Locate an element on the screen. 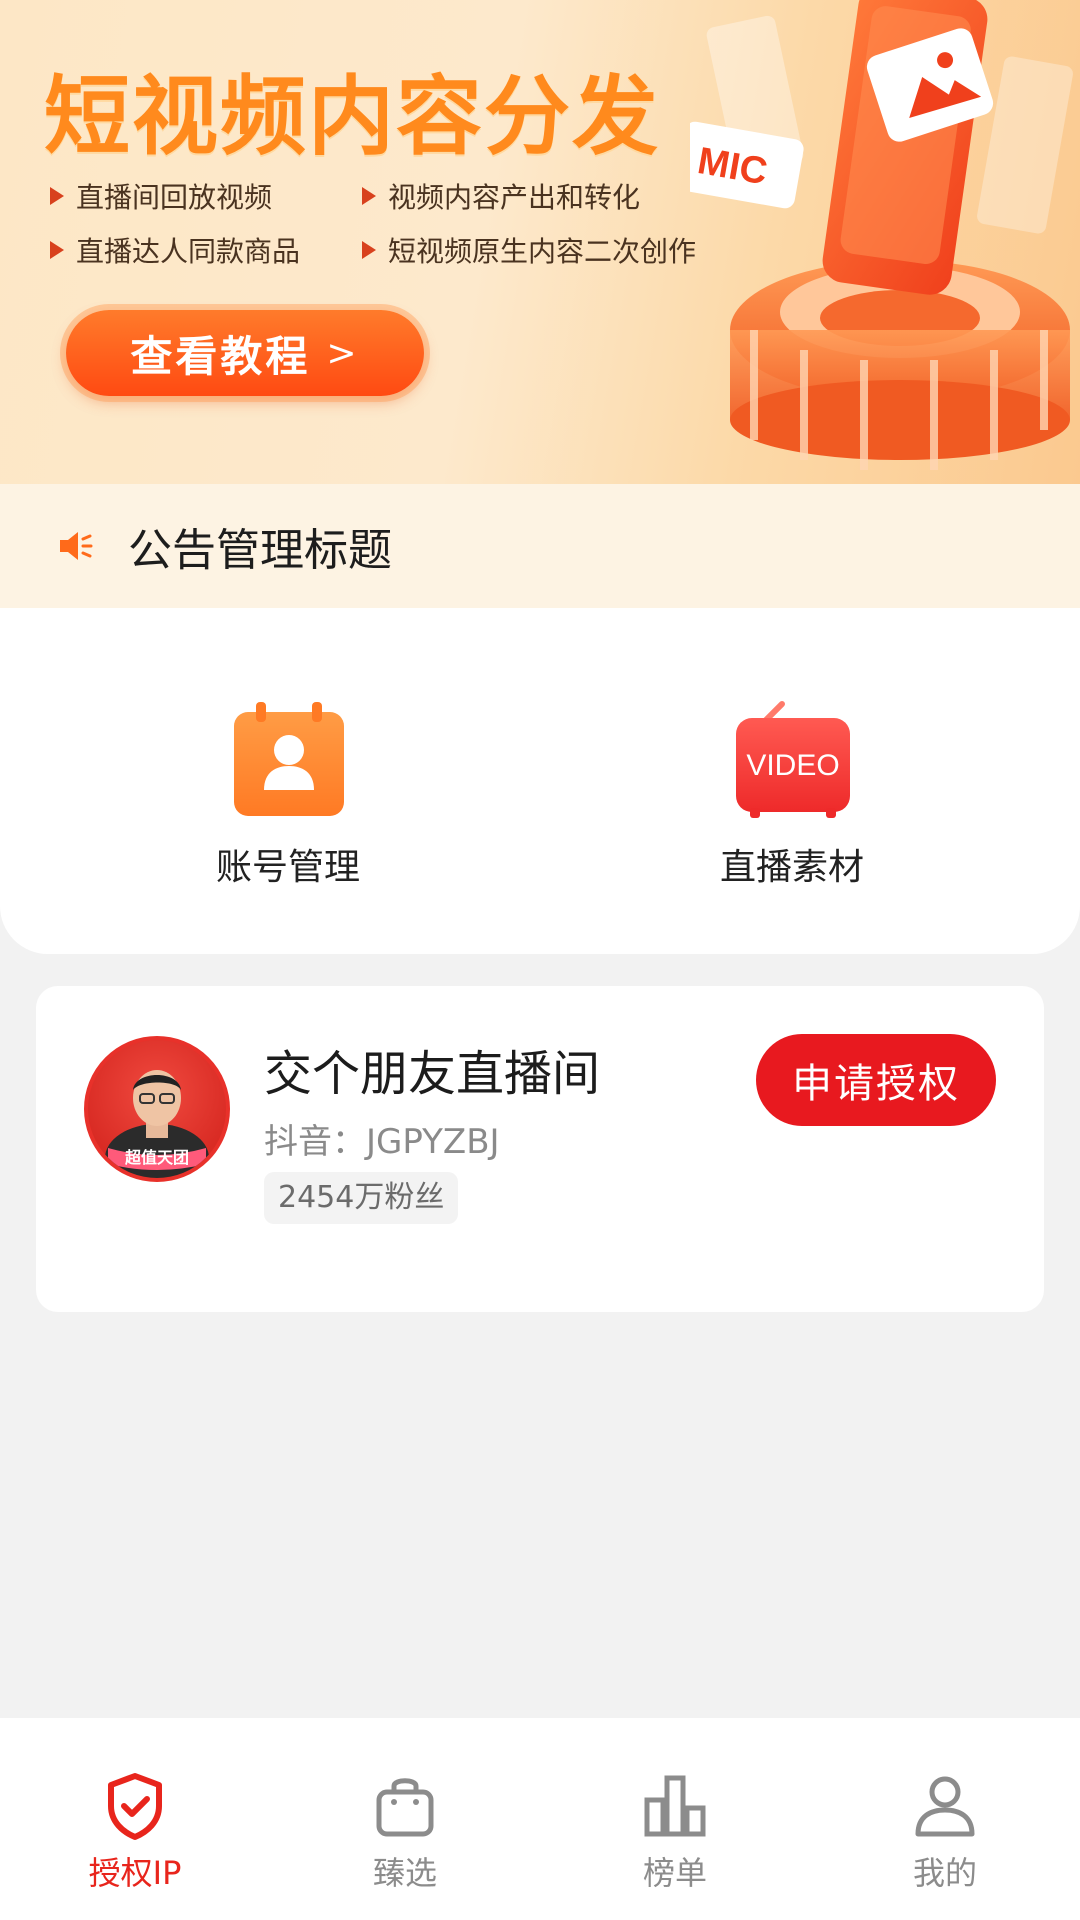 This screenshot has width=1080, height=1920. banner-bullet: 直播间回放视频 is located at coordinates (206, 196).